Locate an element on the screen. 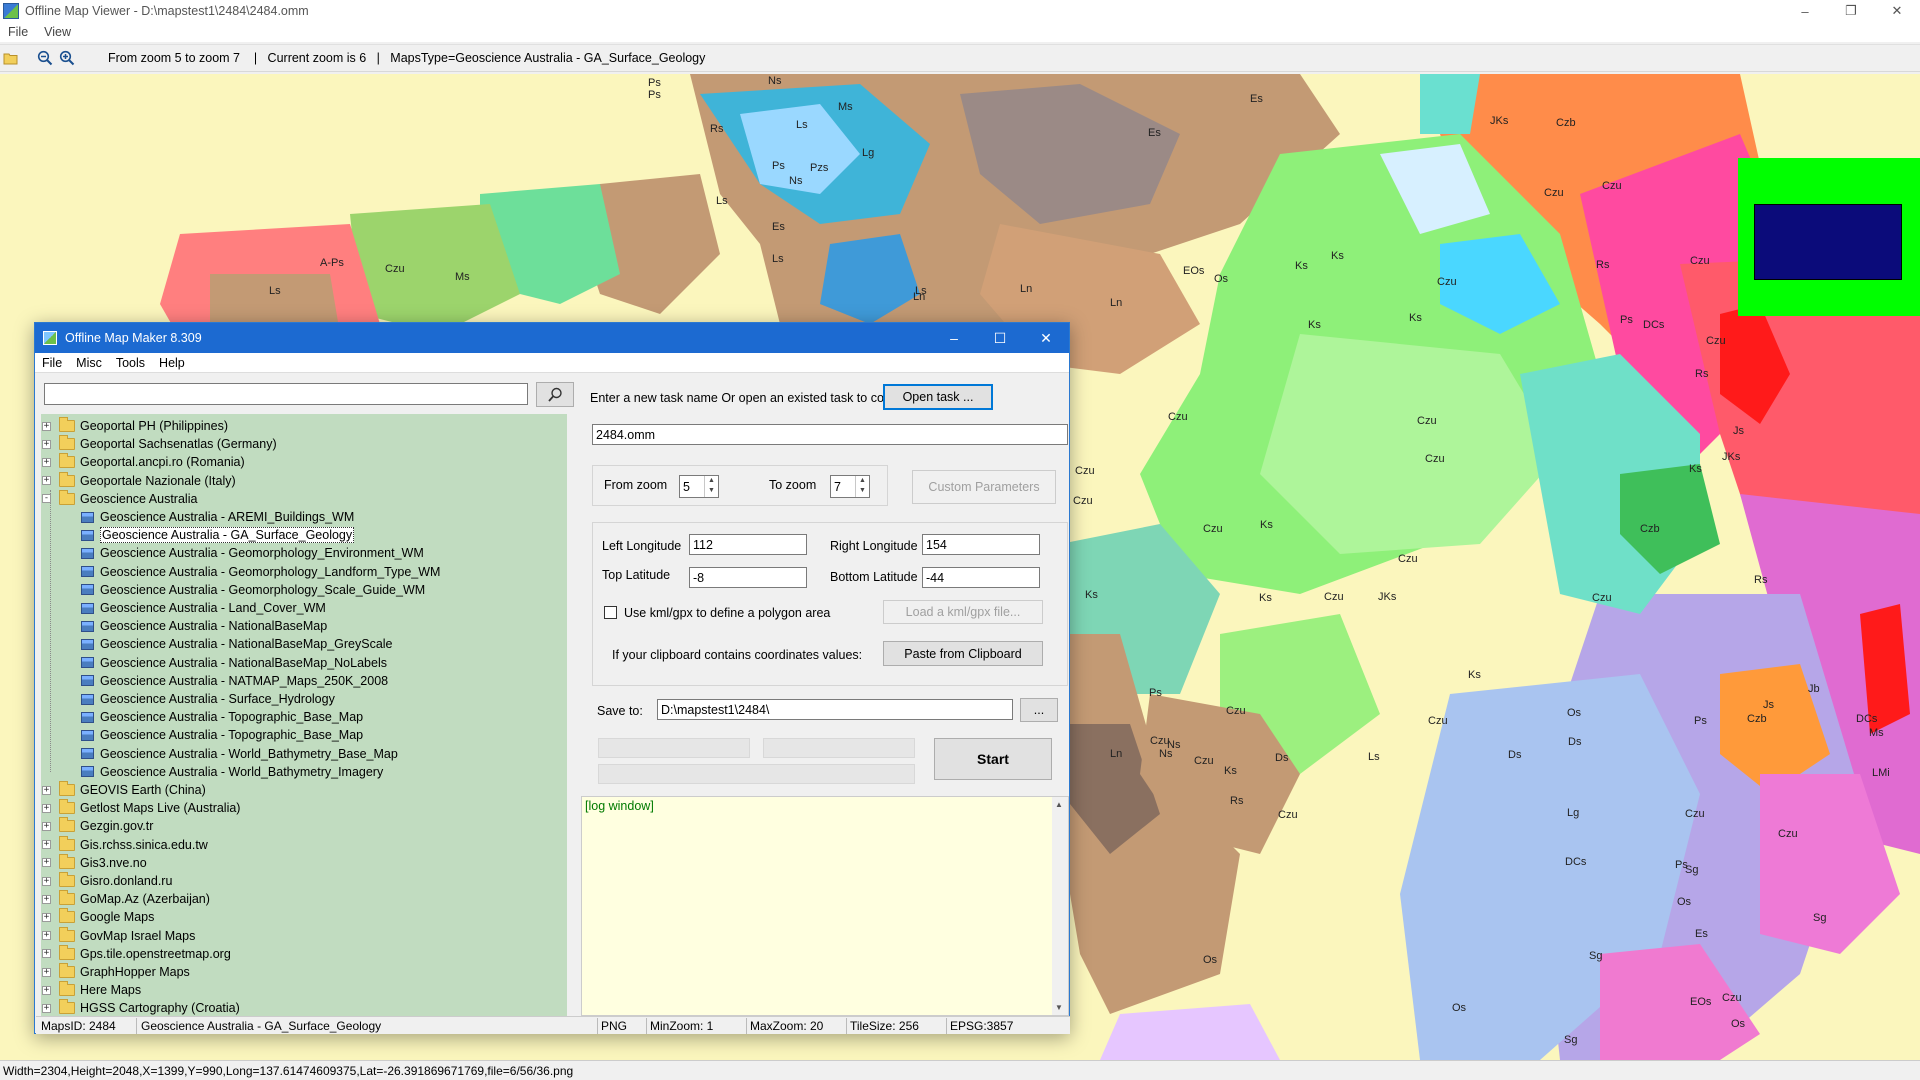 Image resolution: width=1920 pixels, height=1080 pixels. tree-folder-item: + GraphHopper Maps is located at coordinates (115, 972).